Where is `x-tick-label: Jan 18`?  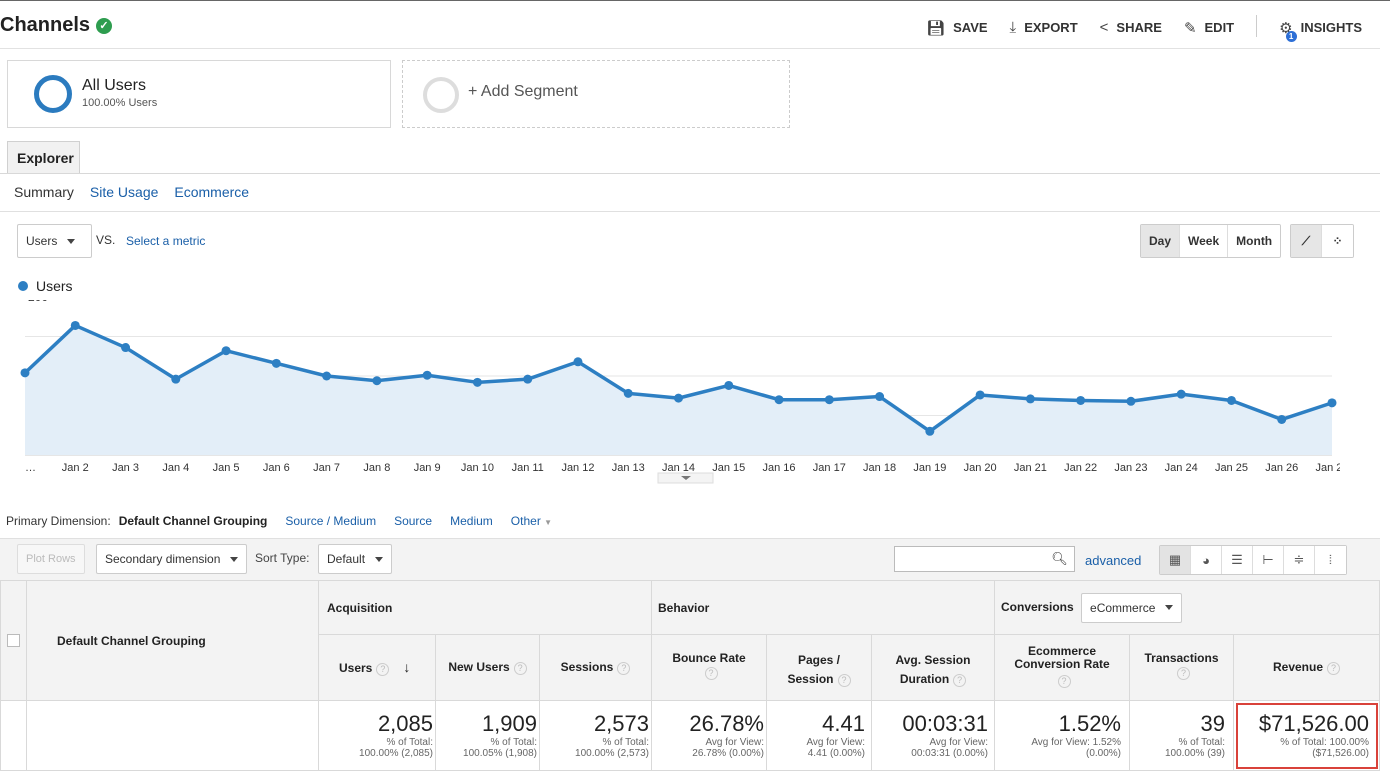 x-tick-label: Jan 18 is located at coordinates (879, 468).